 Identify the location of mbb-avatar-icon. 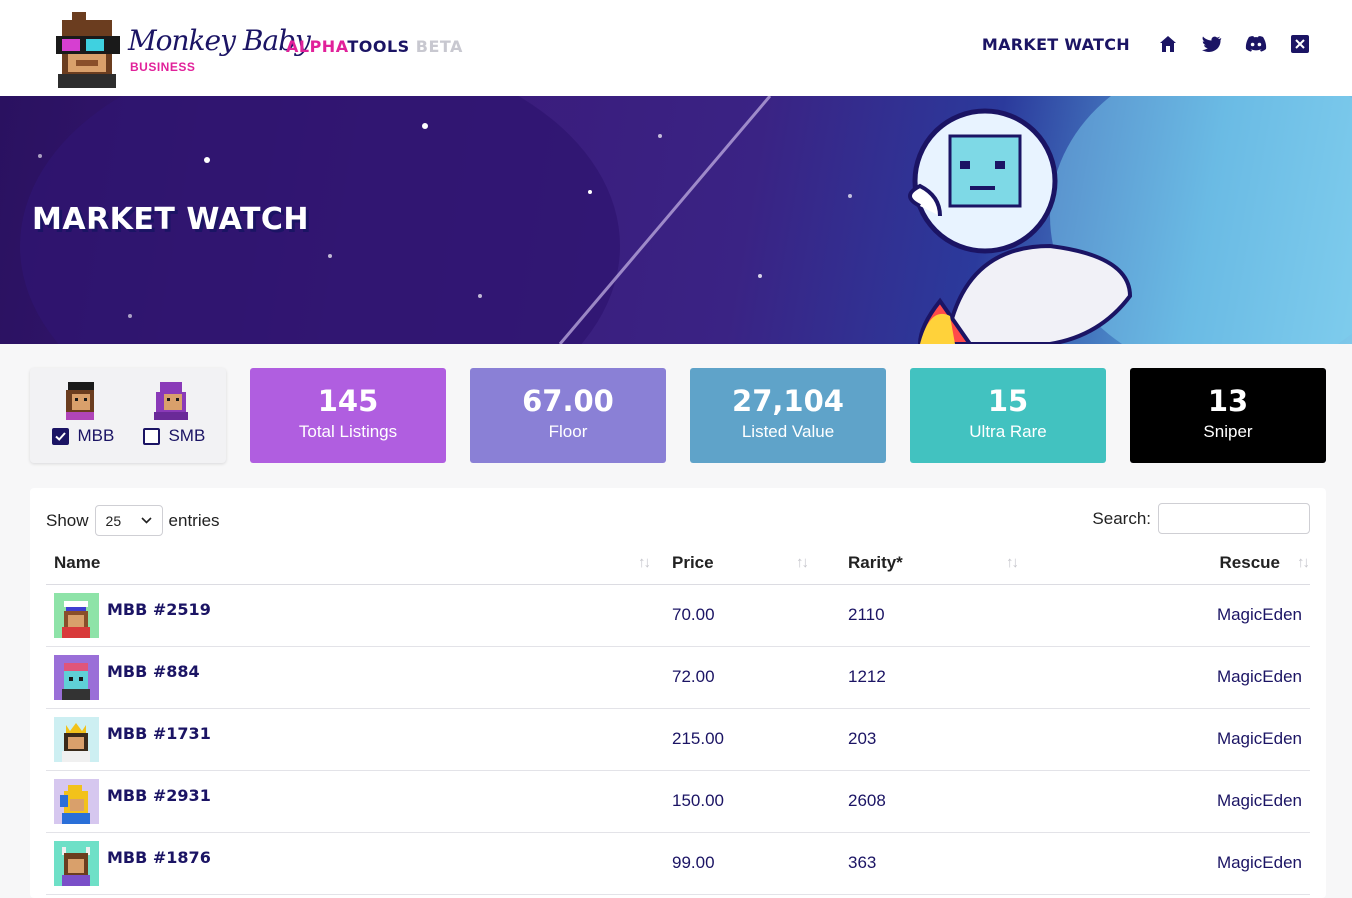
(80, 401).